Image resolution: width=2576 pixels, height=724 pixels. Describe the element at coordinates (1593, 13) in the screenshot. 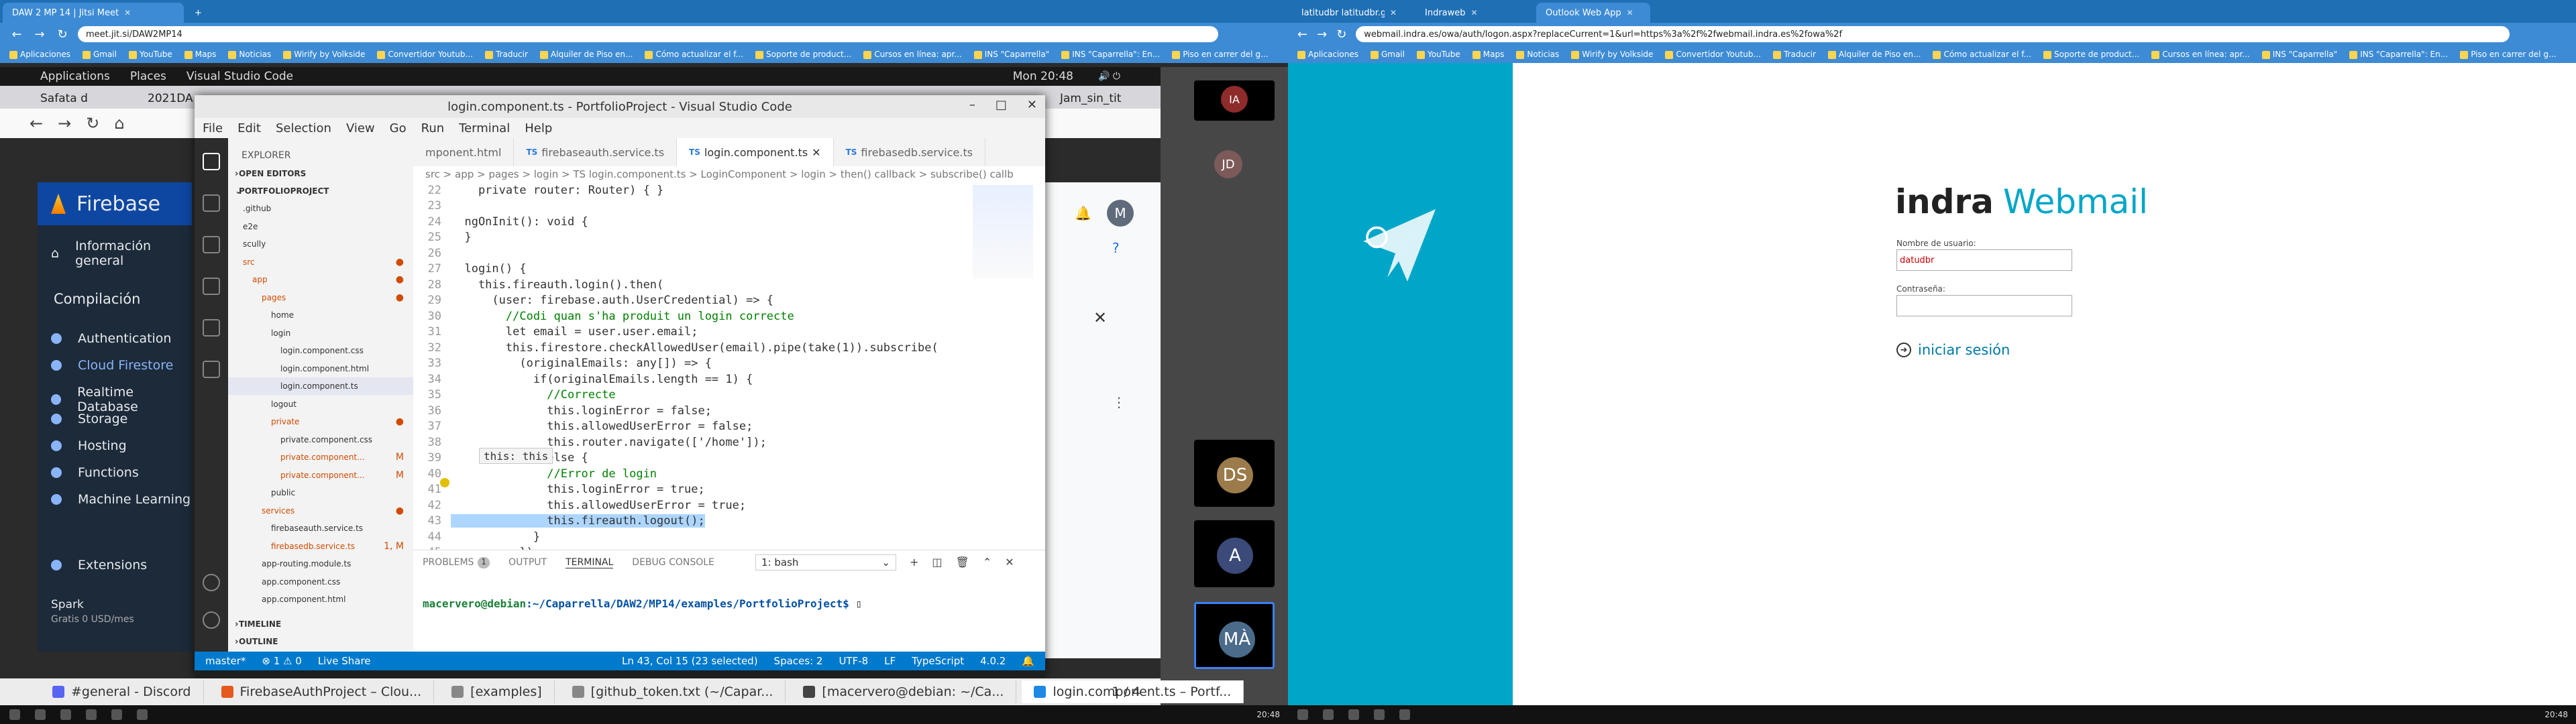

I see `chrome-tab: Outlook Web App ✕` at that location.